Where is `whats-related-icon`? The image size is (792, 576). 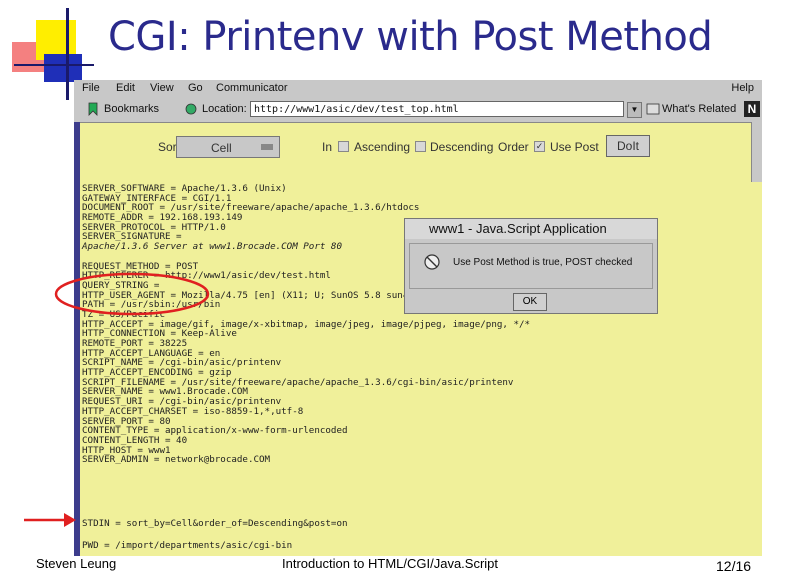 whats-related-icon is located at coordinates (653, 109).